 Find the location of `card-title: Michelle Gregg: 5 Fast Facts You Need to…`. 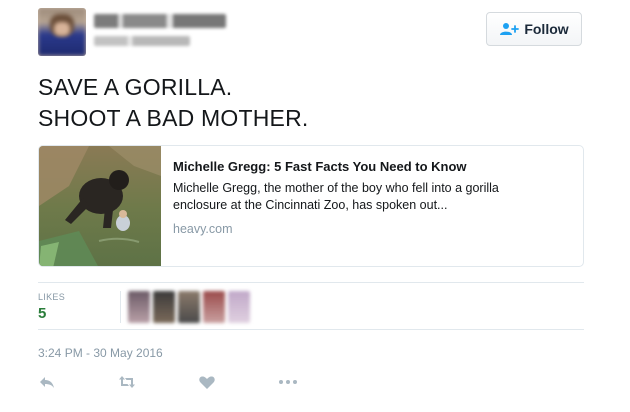

card-title: Michelle Gregg: 5 Fast Facts You Need to… is located at coordinates (373, 166).